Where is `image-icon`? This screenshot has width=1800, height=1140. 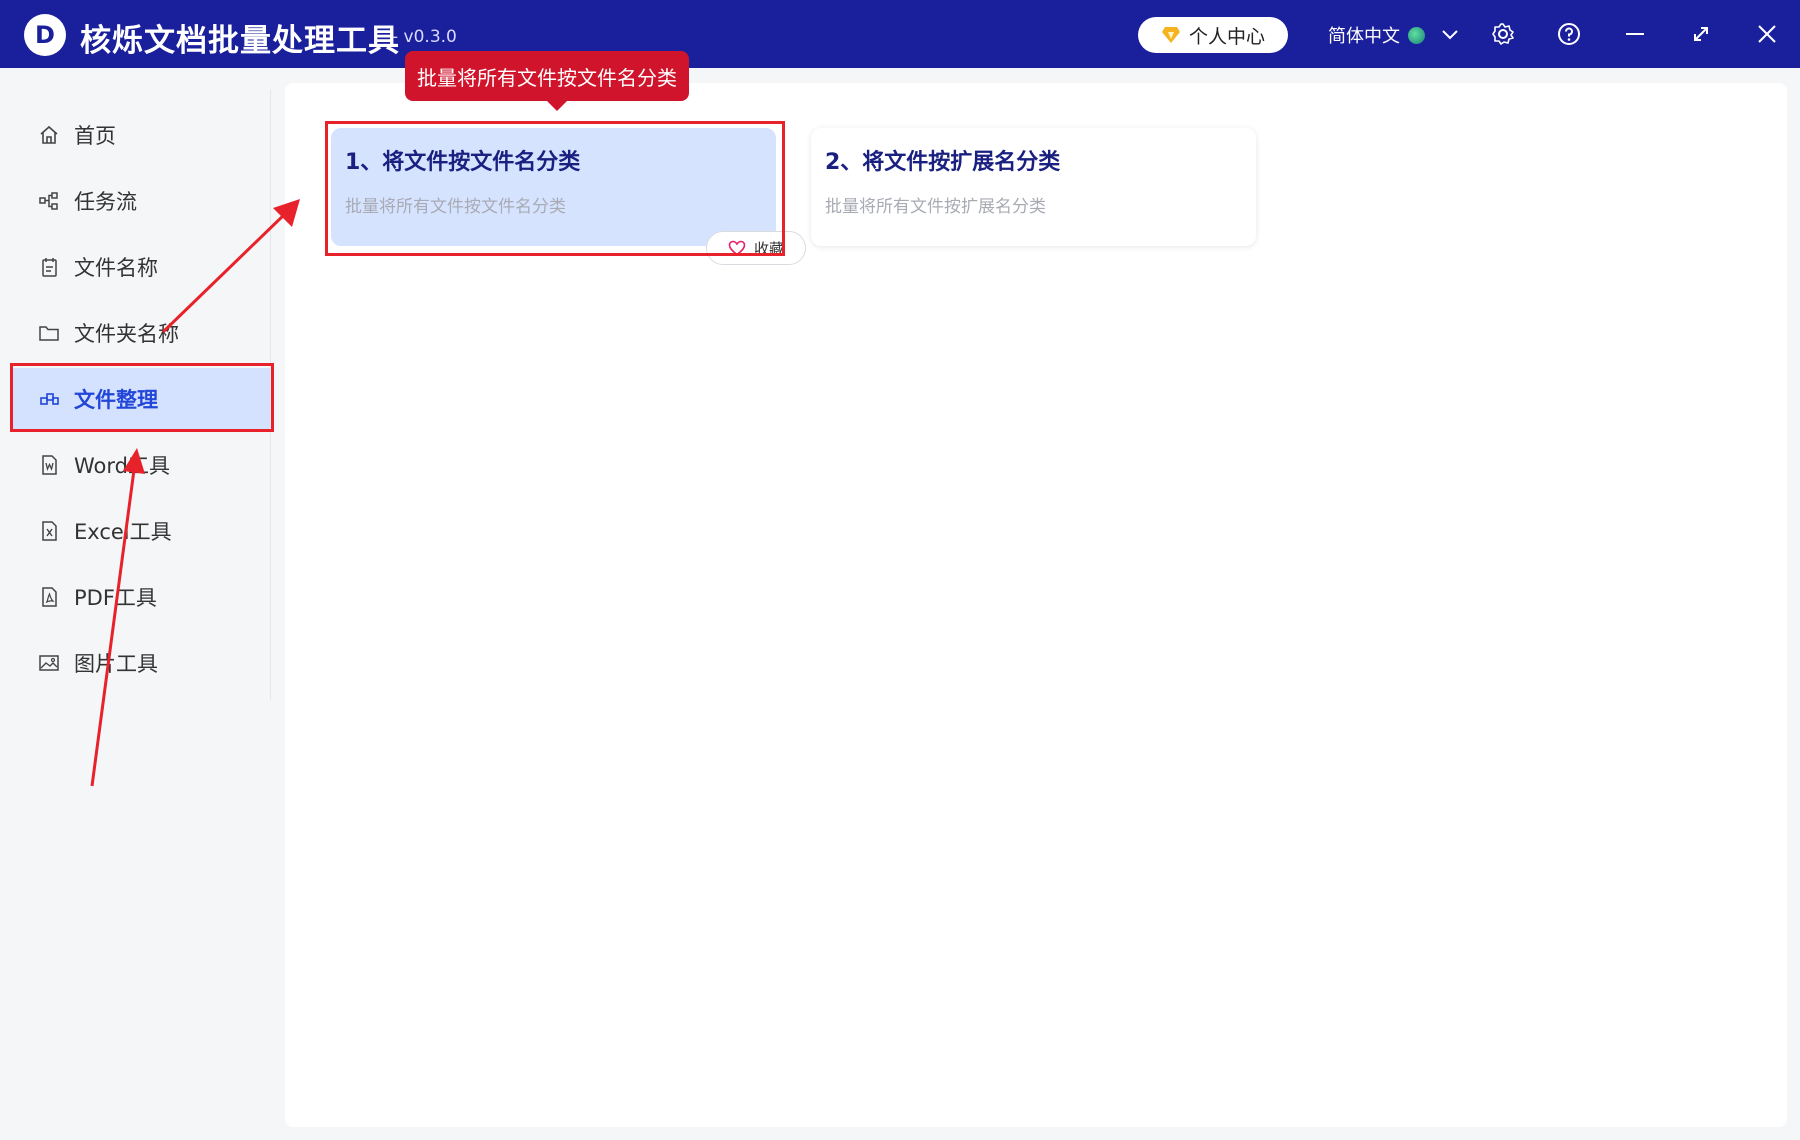 image-icon is located at coordinates (49, 663).